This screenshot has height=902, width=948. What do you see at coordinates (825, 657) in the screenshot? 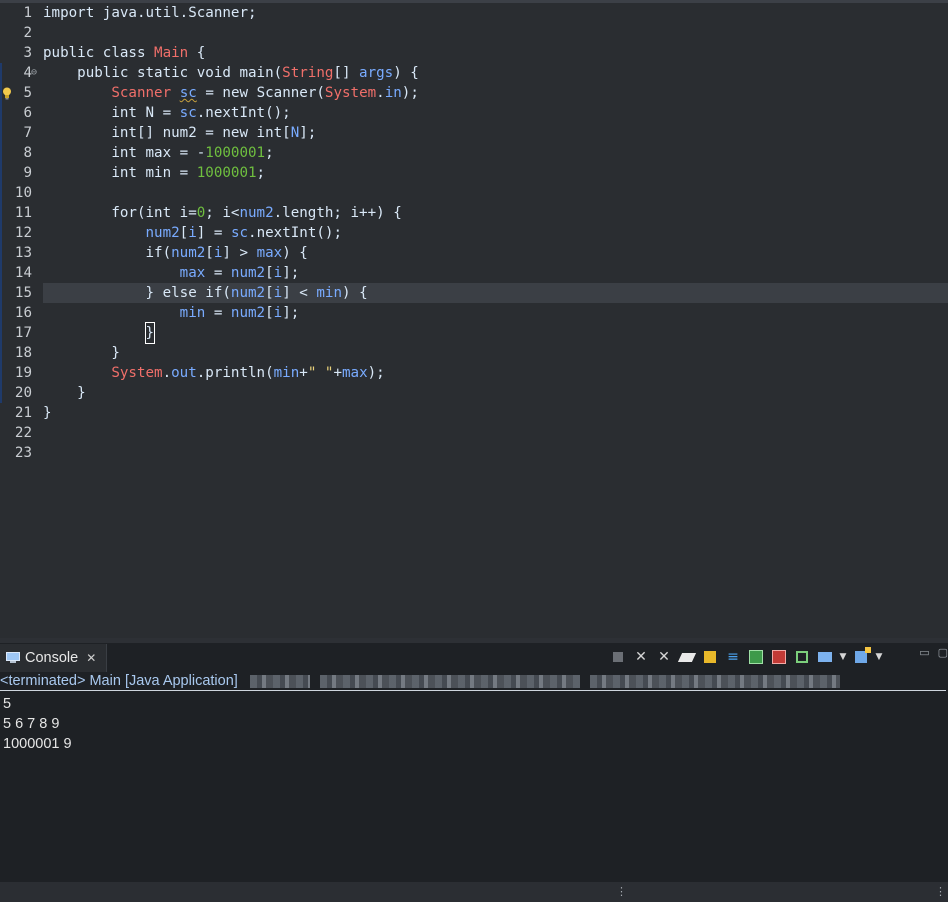
I see `display-selected-console-icon` at bounding box center [825, 657].